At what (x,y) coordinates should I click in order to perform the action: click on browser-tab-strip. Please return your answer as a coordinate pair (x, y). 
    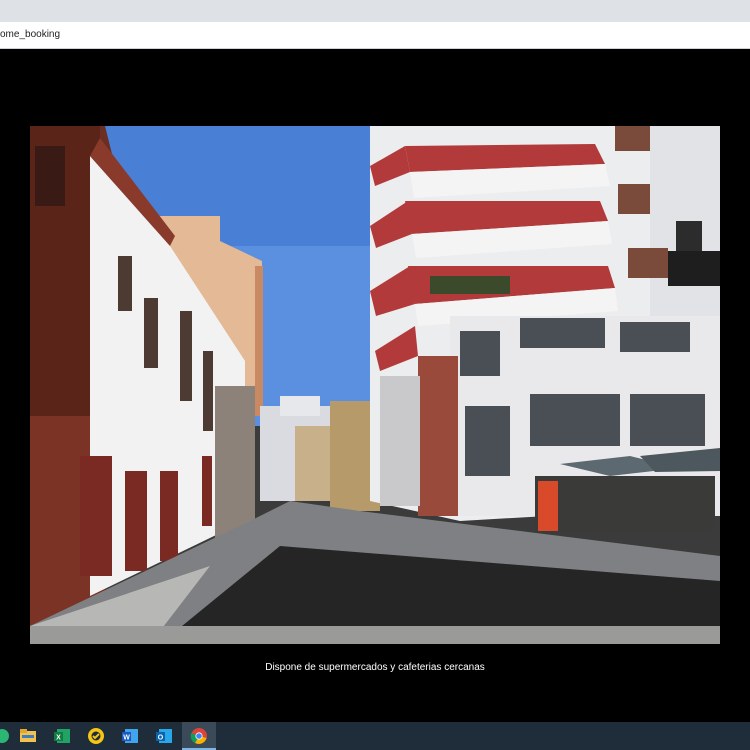
    Looking at the image, I should click on (375, 11).